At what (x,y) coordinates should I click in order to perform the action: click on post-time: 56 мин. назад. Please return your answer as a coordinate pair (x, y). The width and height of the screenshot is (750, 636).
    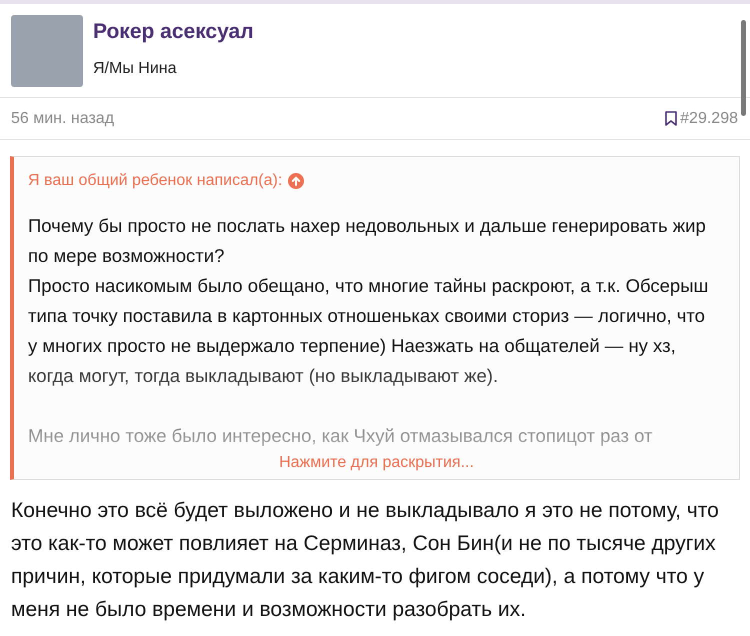
    Looking at the image, I should click on (62, 118).